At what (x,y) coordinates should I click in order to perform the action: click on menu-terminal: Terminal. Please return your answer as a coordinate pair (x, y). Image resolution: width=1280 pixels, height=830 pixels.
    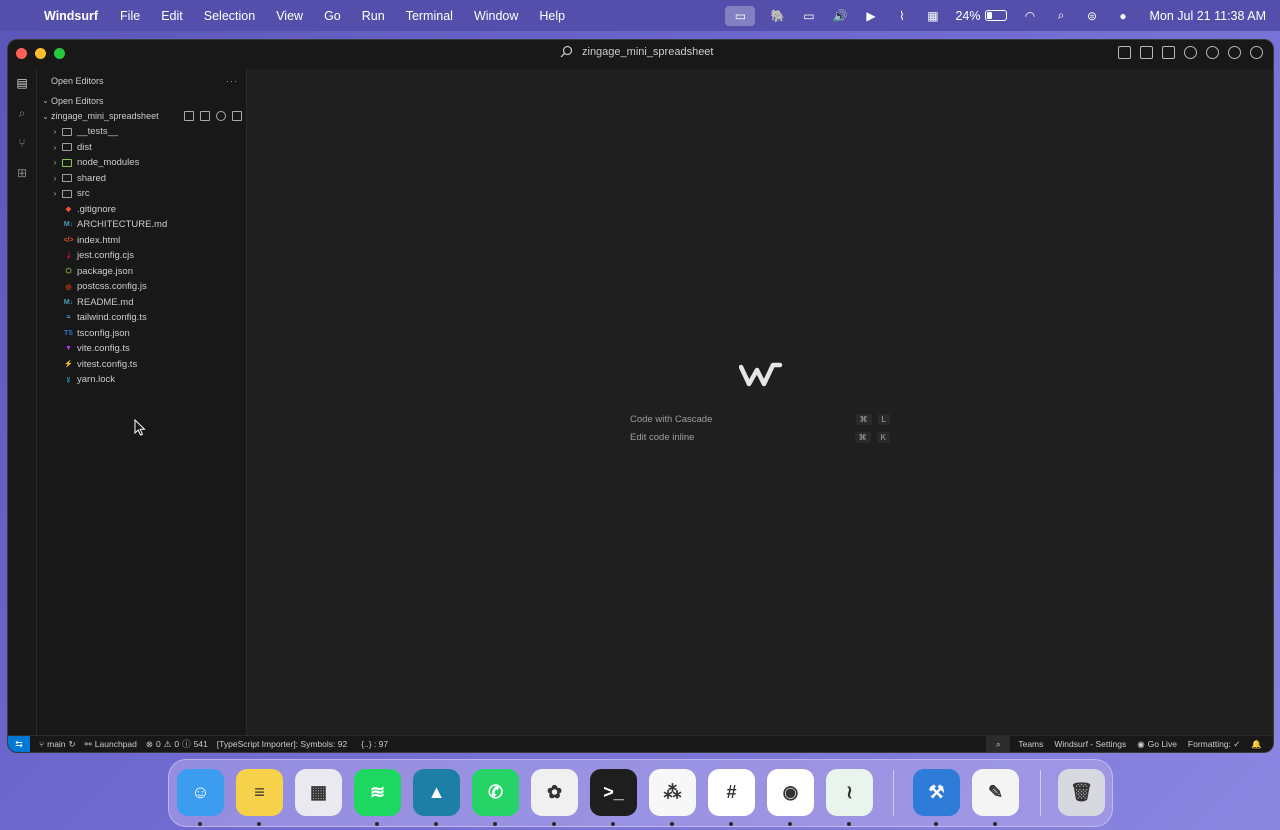
    Looking at the image, I should click on (429, 16).